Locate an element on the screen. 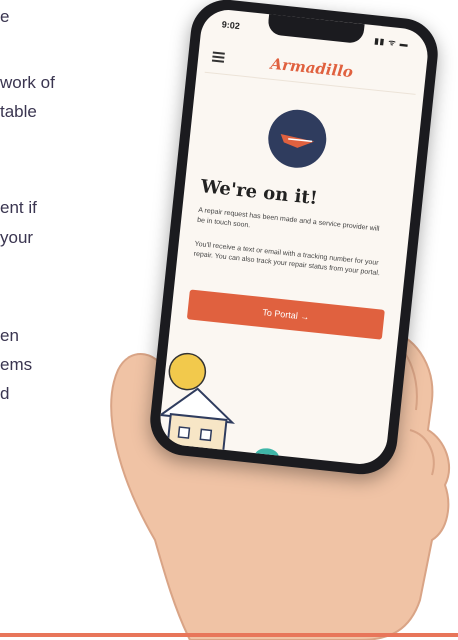 This screenshot has height=640, width=458. text-line: ent if is located at coordinates (18, 207).